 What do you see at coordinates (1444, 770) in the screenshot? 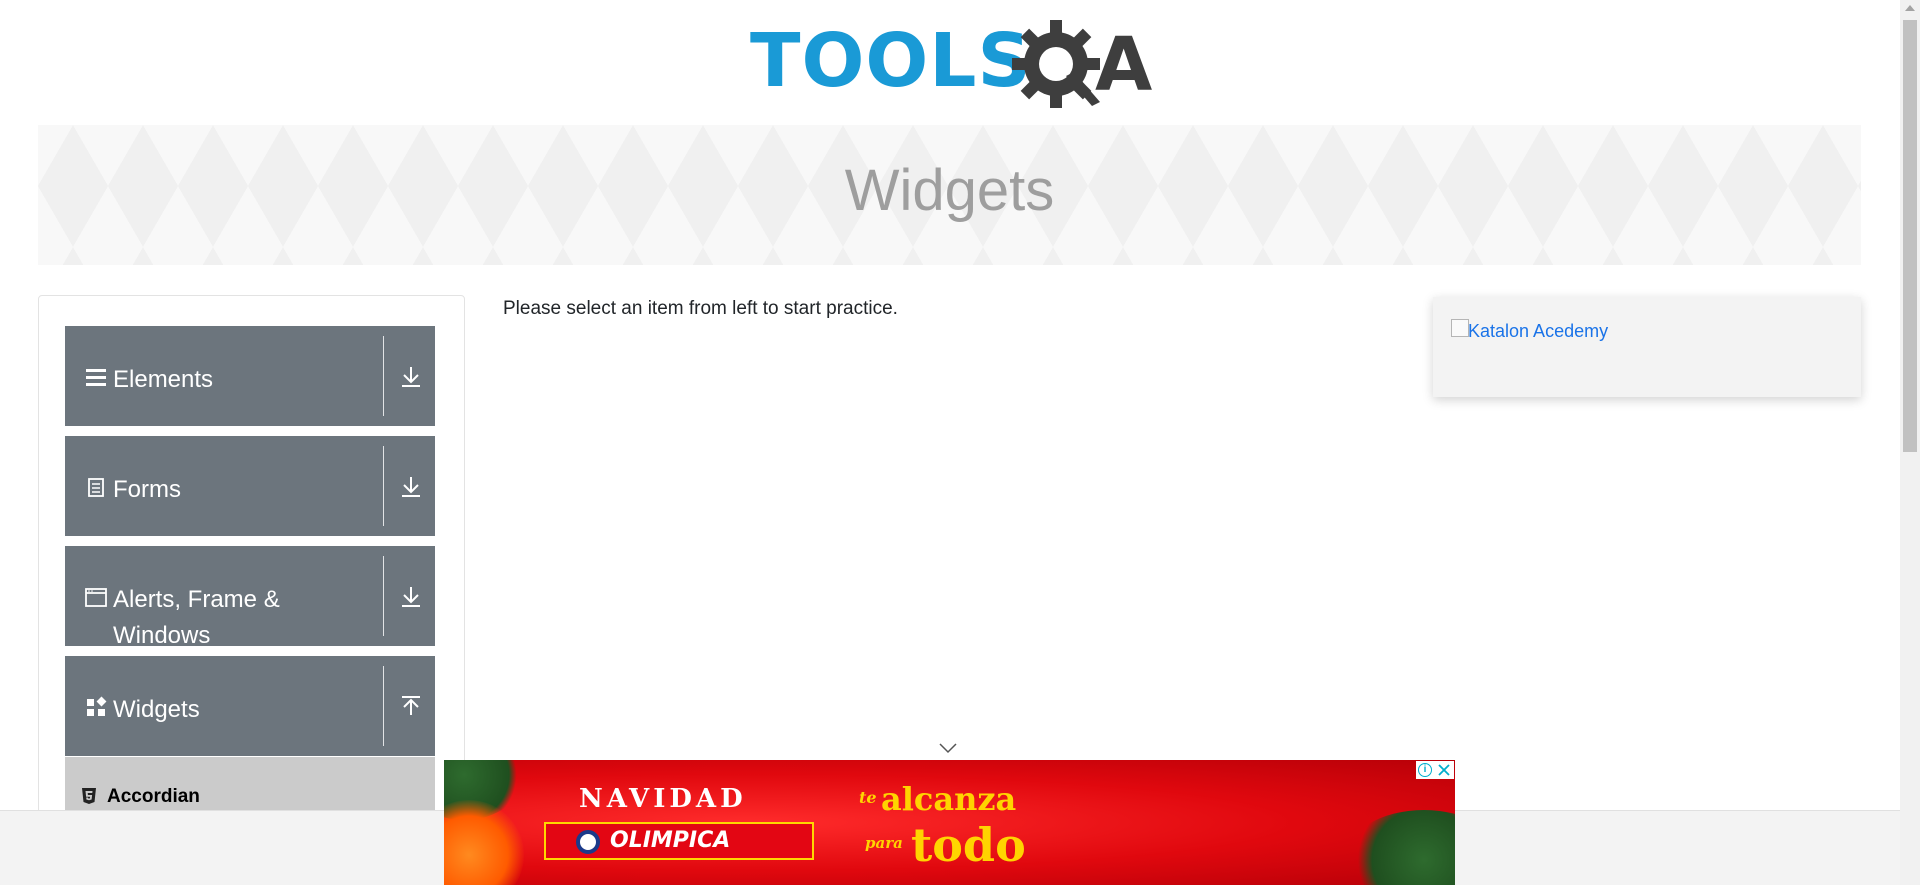
I see `close-icon` at bounding box center [1444, 770].